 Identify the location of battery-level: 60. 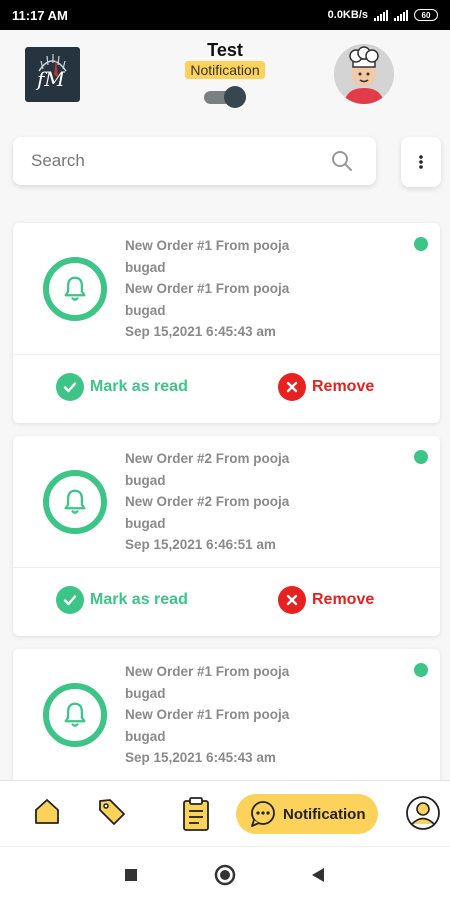
(426, 15).